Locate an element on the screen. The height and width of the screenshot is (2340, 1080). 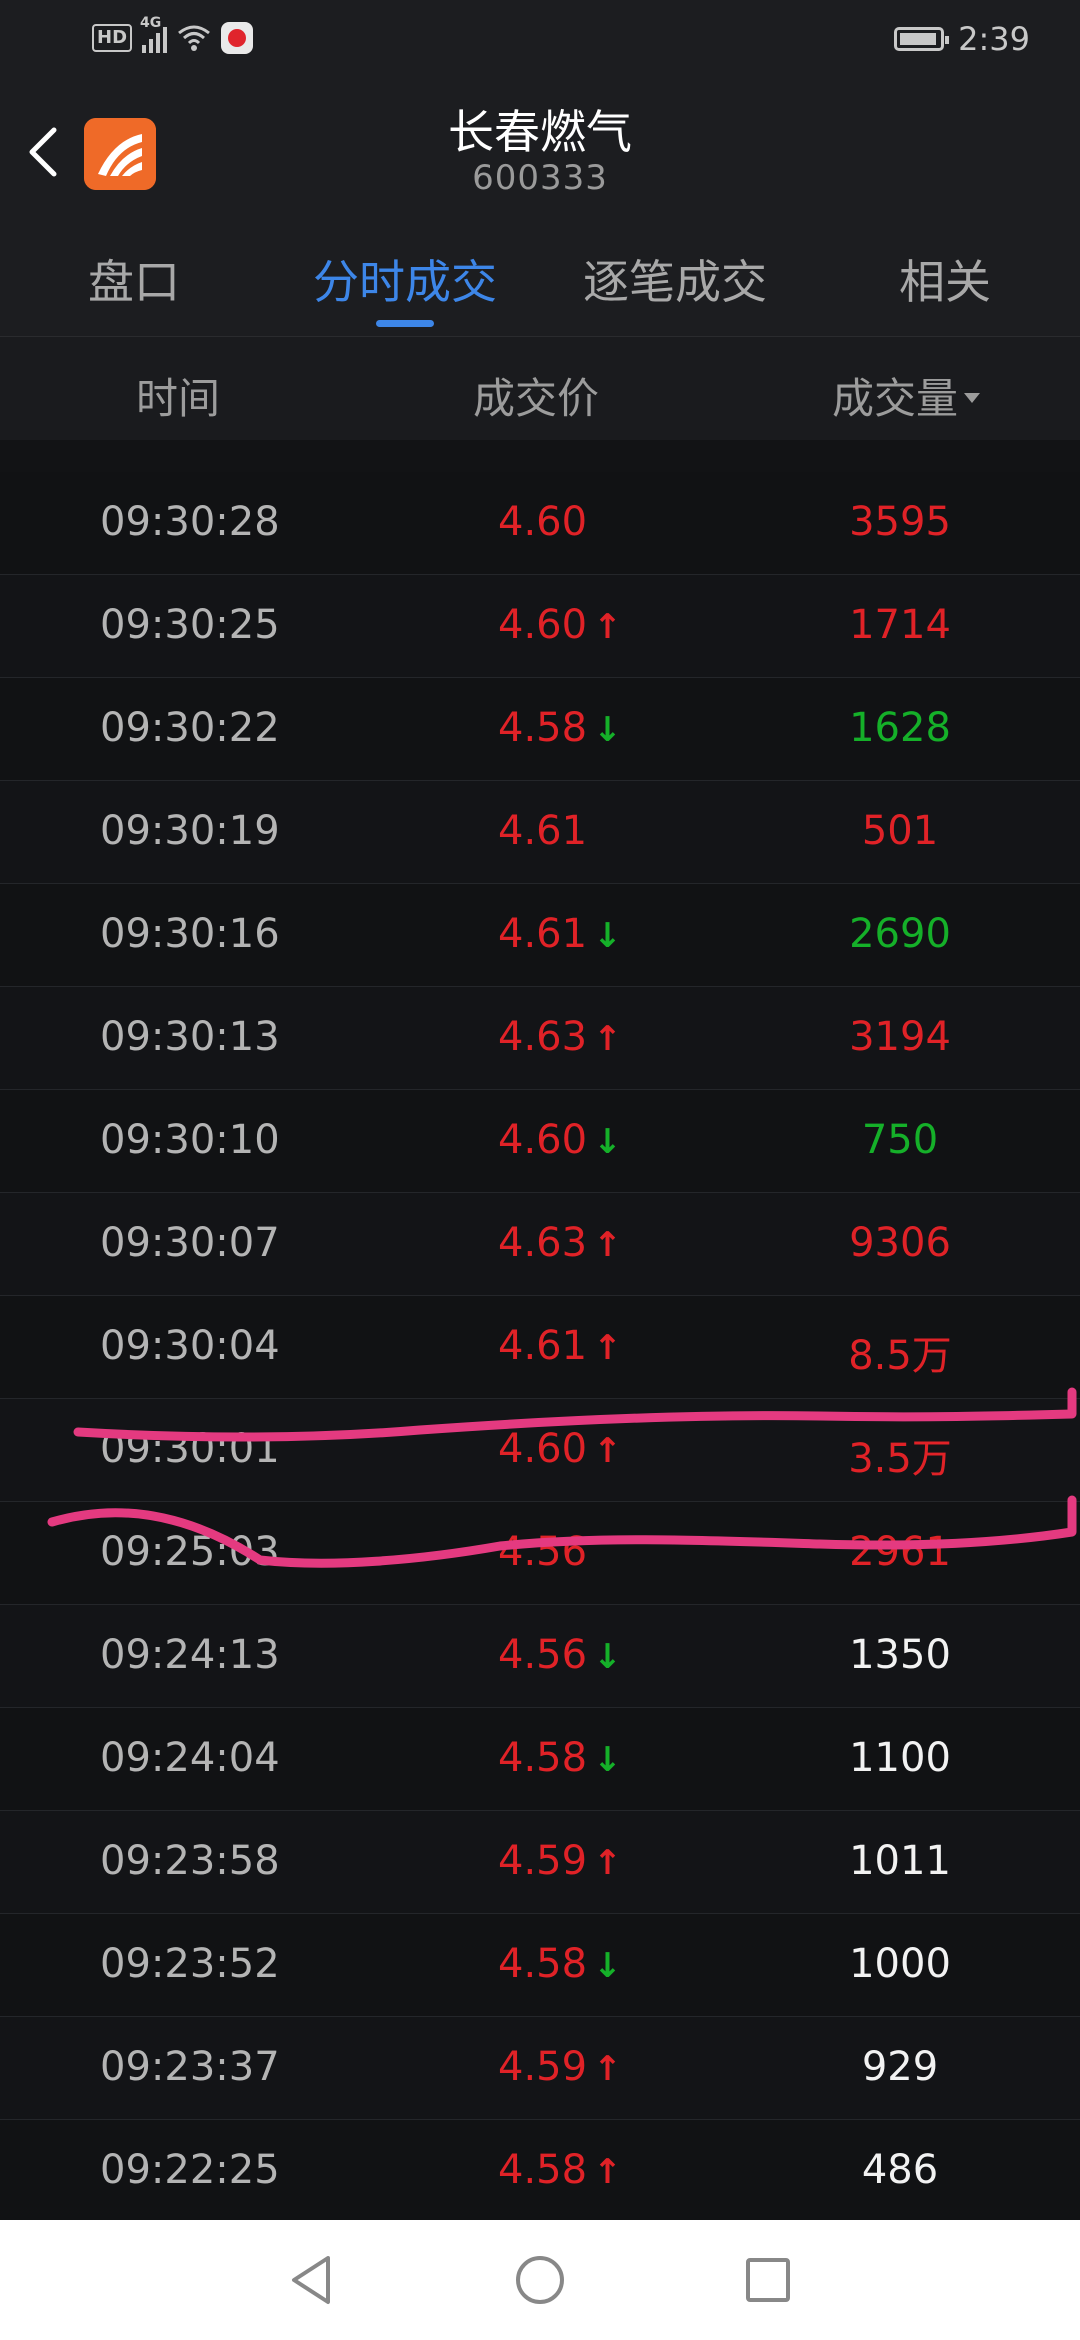
trade-volume: 3595 is located at coordinates (900, 522).